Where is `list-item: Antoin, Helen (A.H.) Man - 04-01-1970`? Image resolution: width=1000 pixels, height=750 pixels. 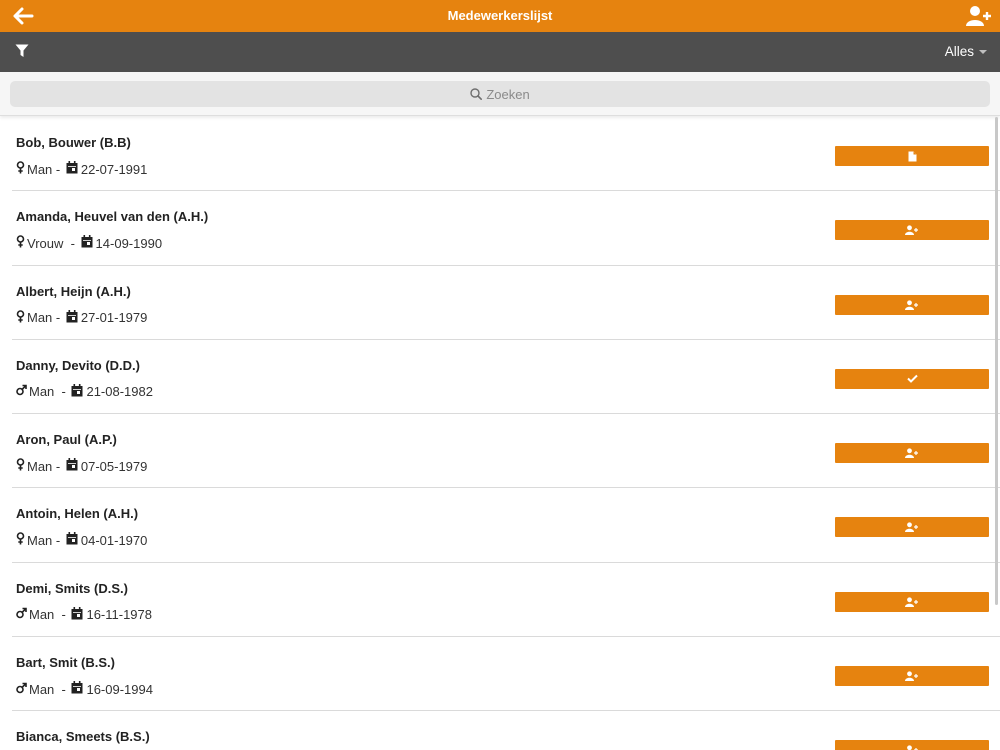
list-item: Antoin, Helen (A.H.) Man - 04-01-1970 is located at coordinates (506, 525).